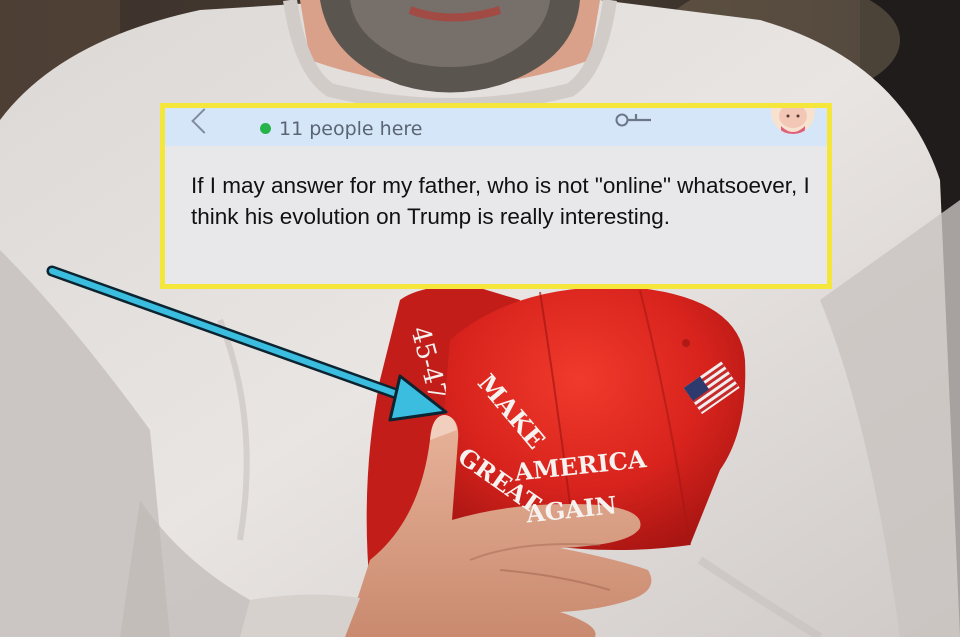  I want to click on online-dot-icon, so click(265, 128).